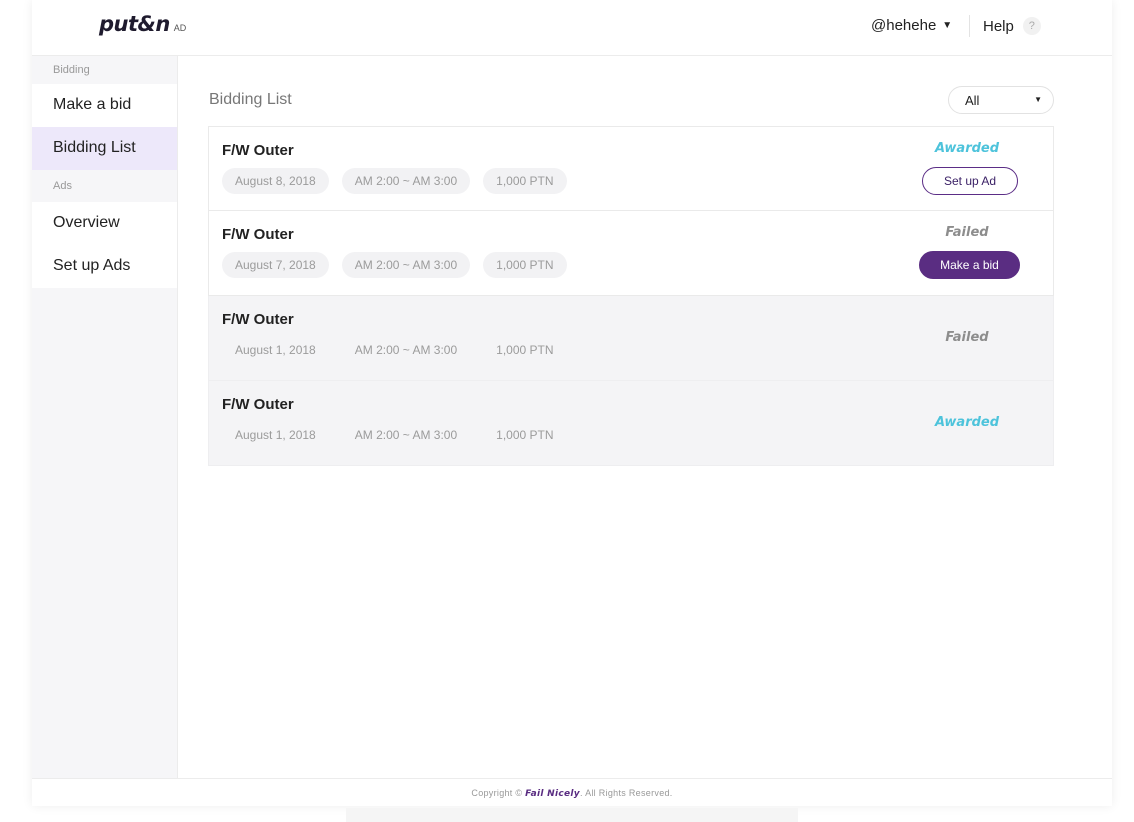  I want to click on user-menu: @hehehe ▼, so click(911, 25).